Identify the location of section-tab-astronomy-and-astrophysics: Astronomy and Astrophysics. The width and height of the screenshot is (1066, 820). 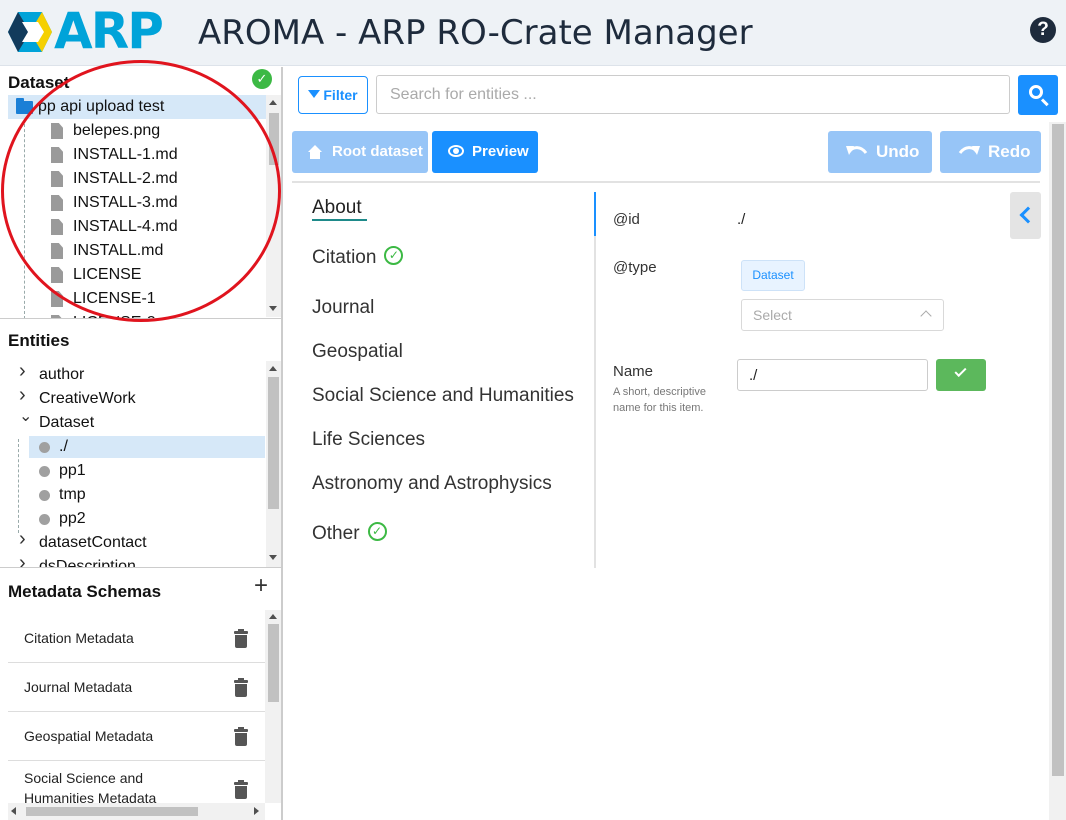
(432, 484).